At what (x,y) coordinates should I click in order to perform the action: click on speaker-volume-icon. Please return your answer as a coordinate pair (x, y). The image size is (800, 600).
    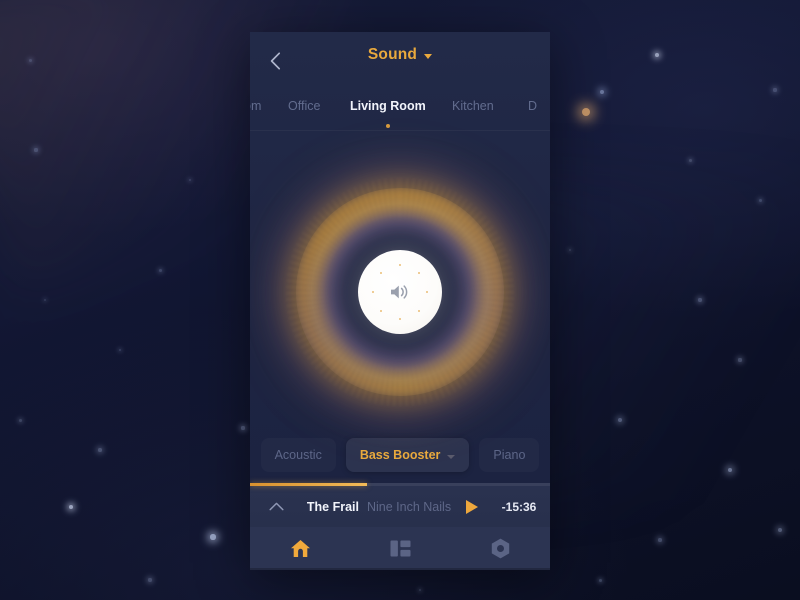
    Looking at the image, I should click on (399, 292).